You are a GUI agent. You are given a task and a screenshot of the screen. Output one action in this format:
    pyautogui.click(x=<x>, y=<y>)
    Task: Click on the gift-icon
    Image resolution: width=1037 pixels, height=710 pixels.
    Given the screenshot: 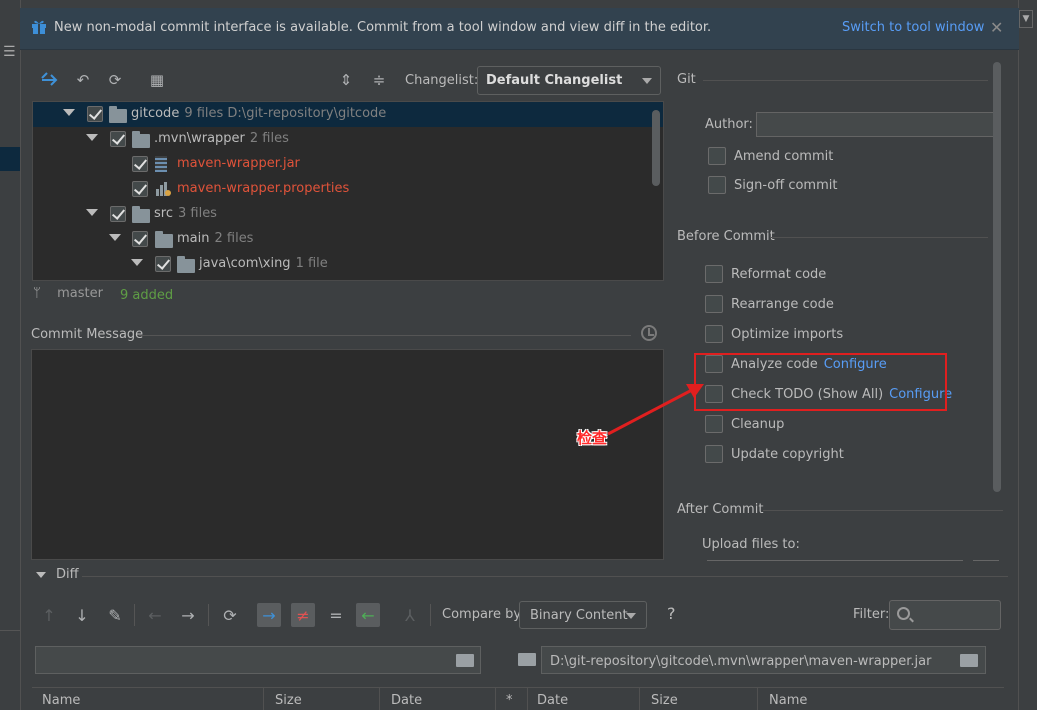 What is the action you would take?
    pyautogui.click(x=39, y=27)
    